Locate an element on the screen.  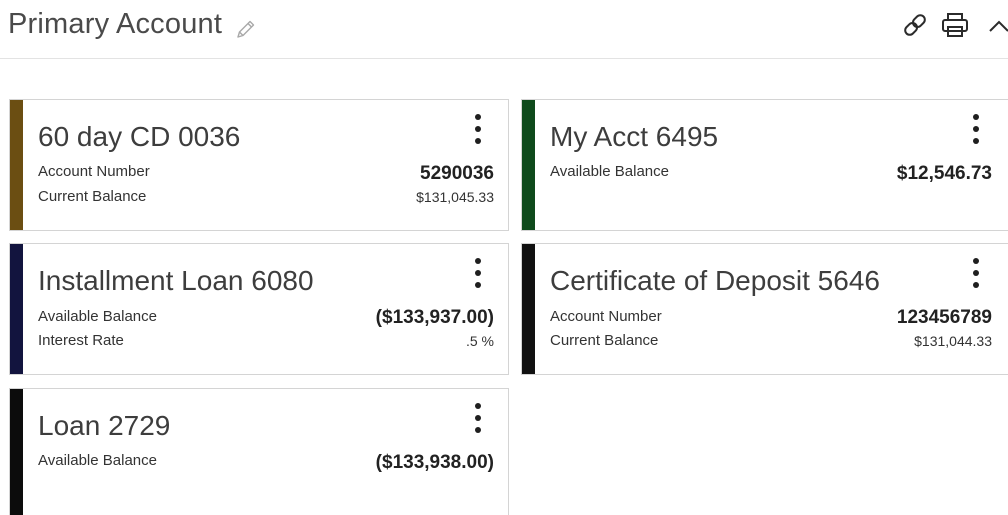
account-name: Certificate of Deposit 5646 is located at coordinates (715, 280).